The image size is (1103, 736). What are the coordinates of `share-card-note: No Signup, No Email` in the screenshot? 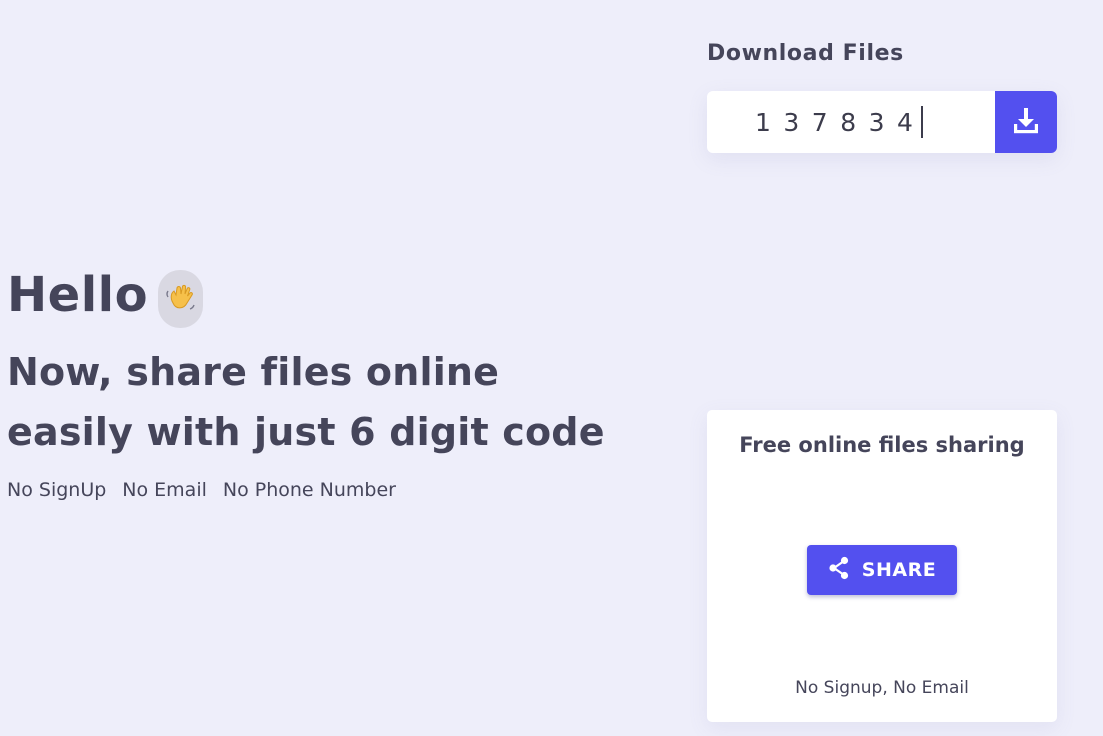 It's located at (882, 688).